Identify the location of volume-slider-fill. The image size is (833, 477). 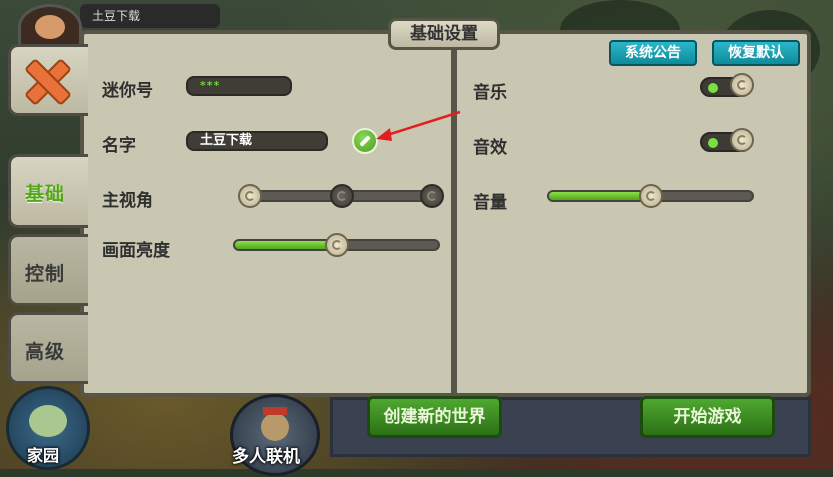
(600, 196).